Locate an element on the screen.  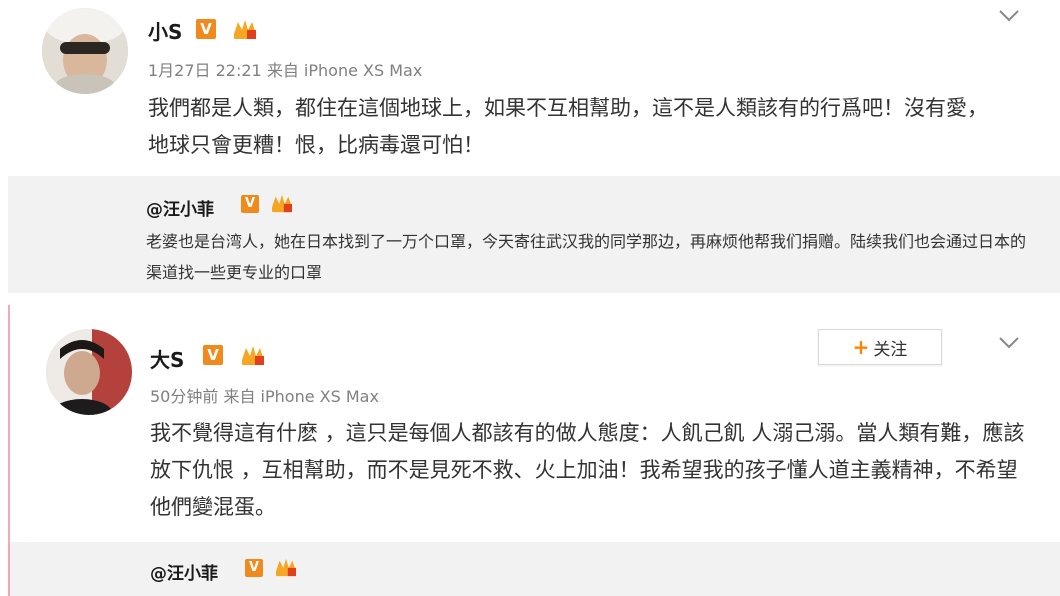
username: 大S is located at coordinates (167, 358).